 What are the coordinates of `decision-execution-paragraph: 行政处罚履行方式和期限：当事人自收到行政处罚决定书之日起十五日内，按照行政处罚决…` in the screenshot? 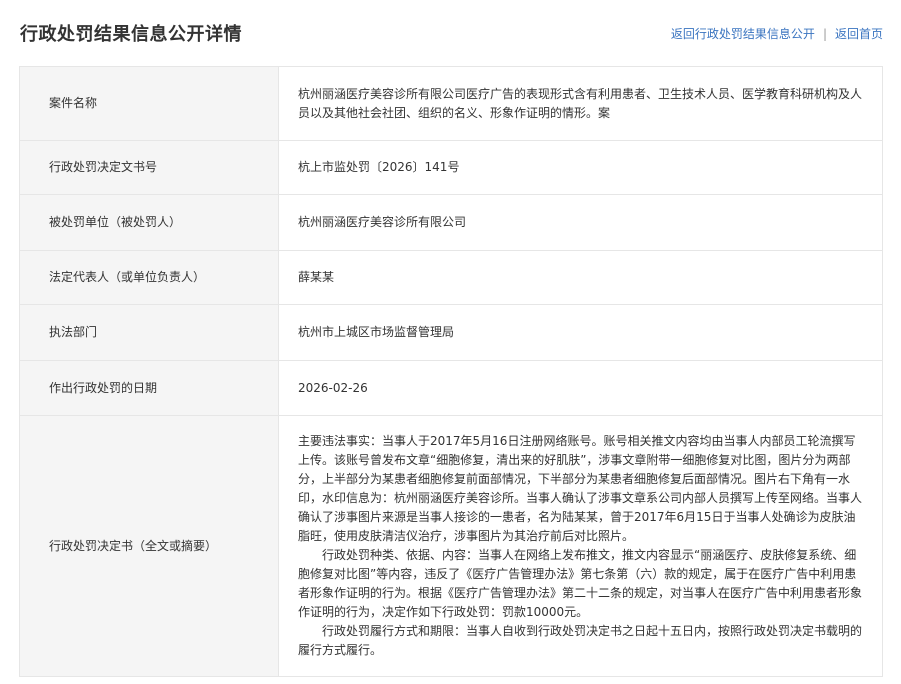 It's located at (580, 640).